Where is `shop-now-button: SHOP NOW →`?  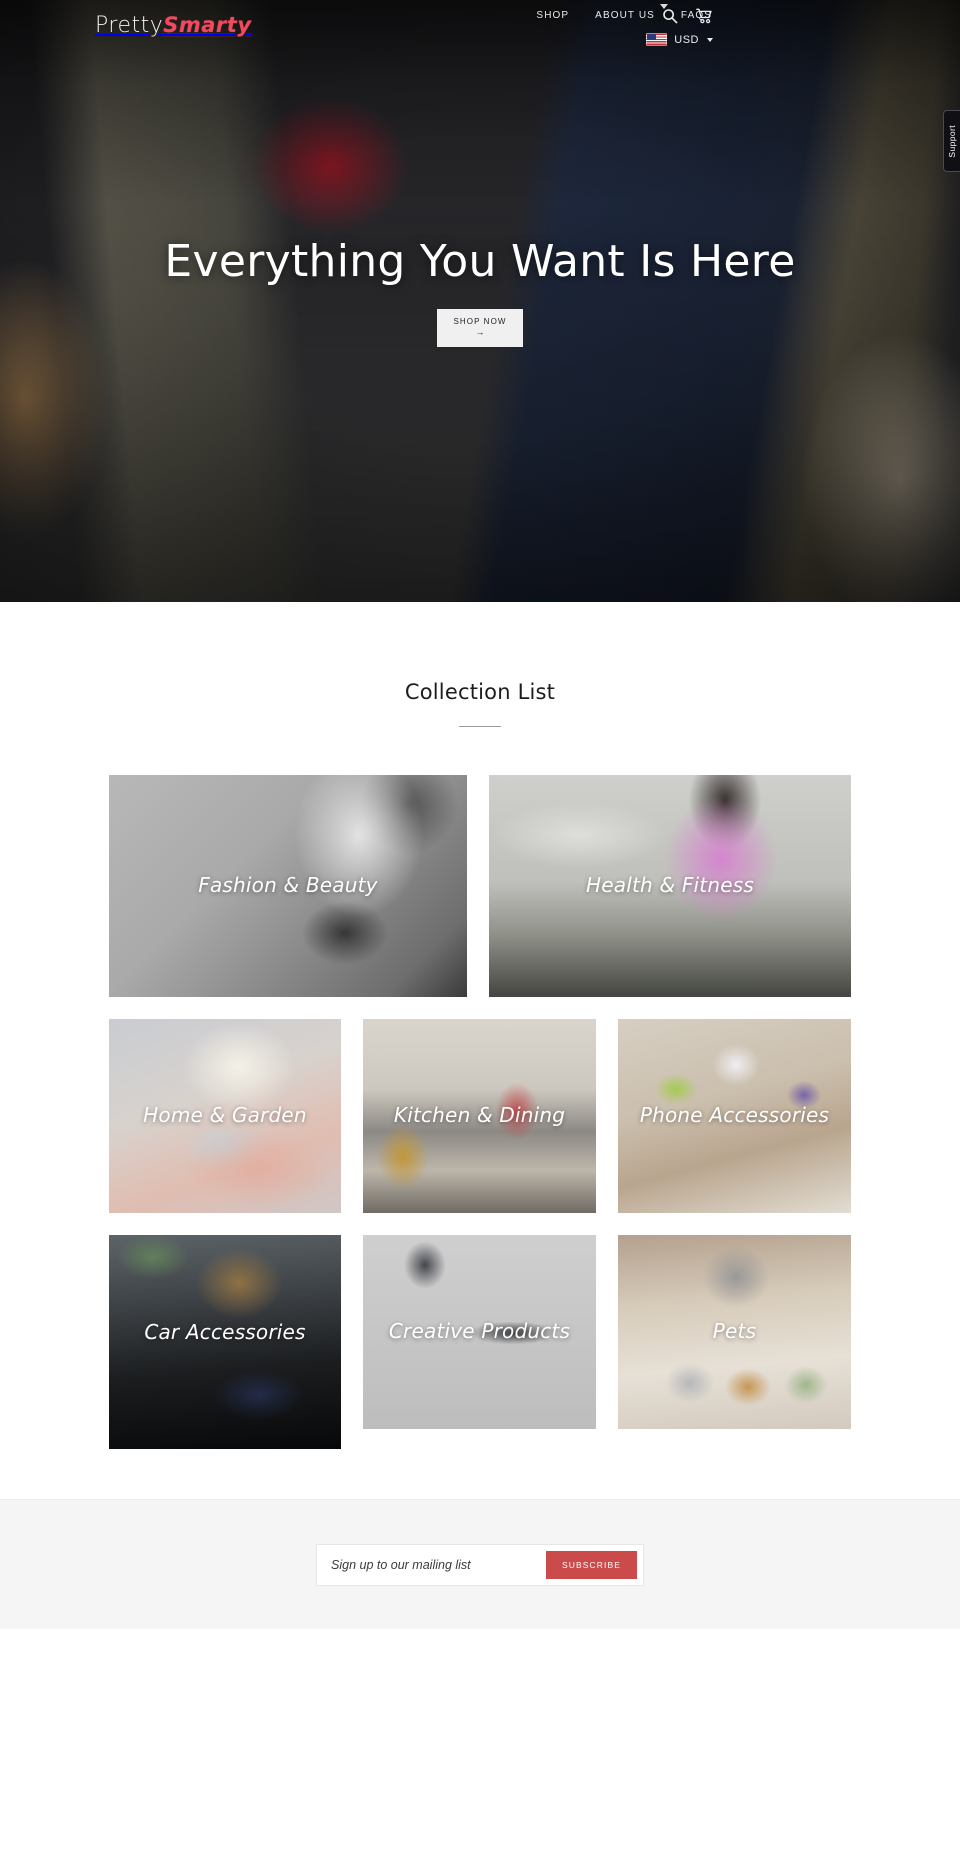
shop-now-button: SHOP NOW → is located at coordinates (480, 327).